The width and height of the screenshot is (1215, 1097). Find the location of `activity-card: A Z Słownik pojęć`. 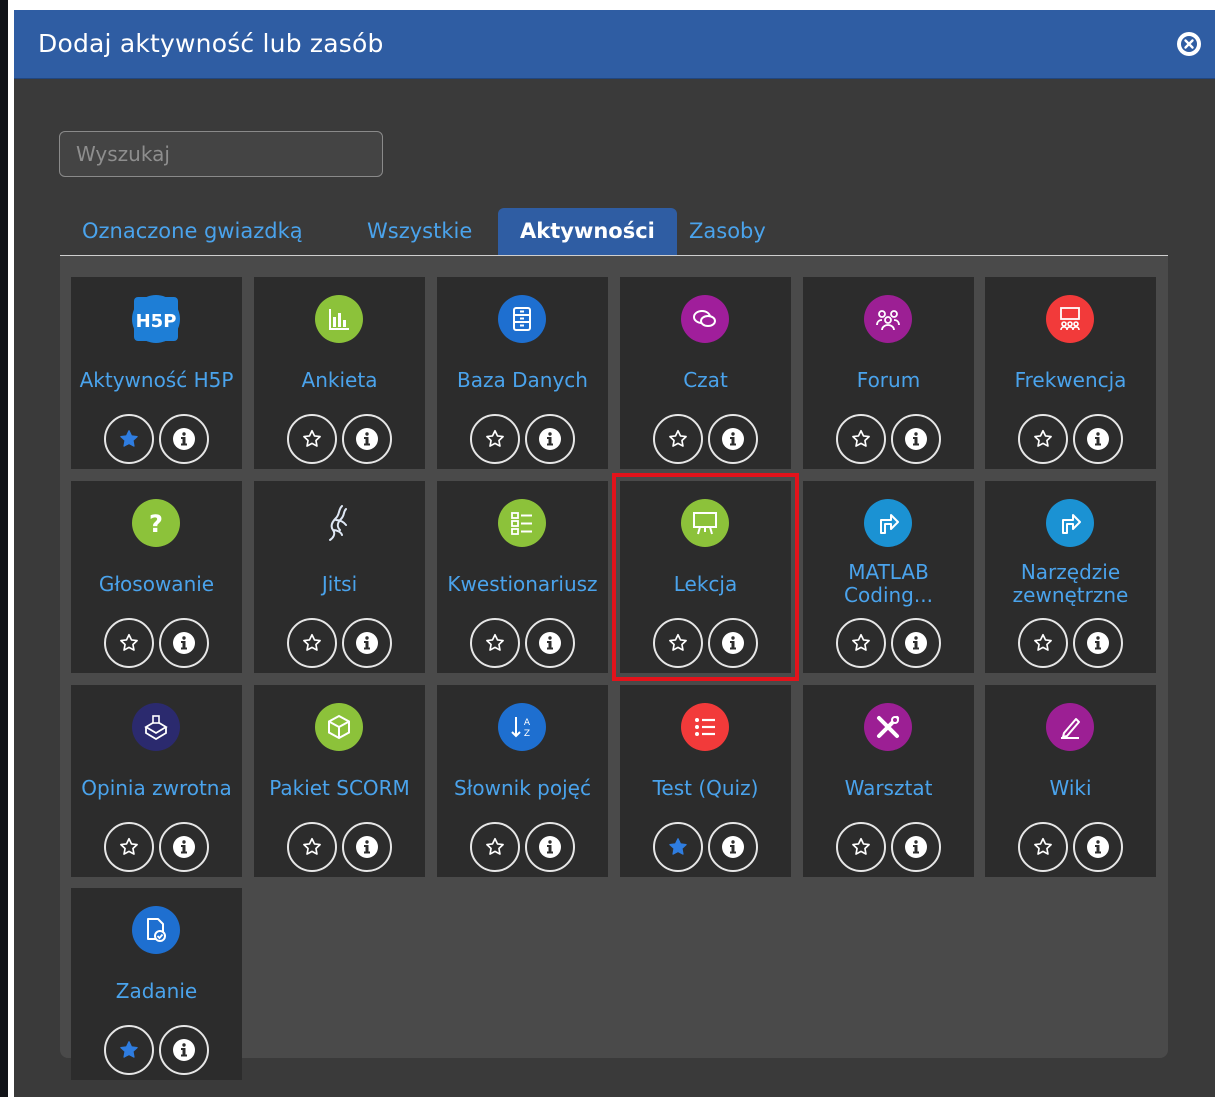

activity-card: A Z Słownik pojęć is located at coordinates (522, 781).